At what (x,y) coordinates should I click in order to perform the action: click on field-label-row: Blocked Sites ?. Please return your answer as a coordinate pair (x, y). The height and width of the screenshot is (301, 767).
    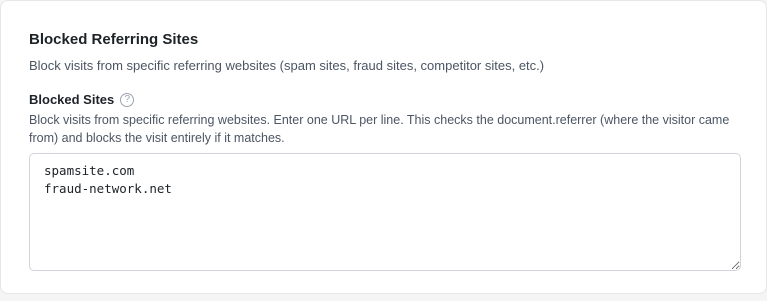
    Looking at the image, I should click on (82, 100).